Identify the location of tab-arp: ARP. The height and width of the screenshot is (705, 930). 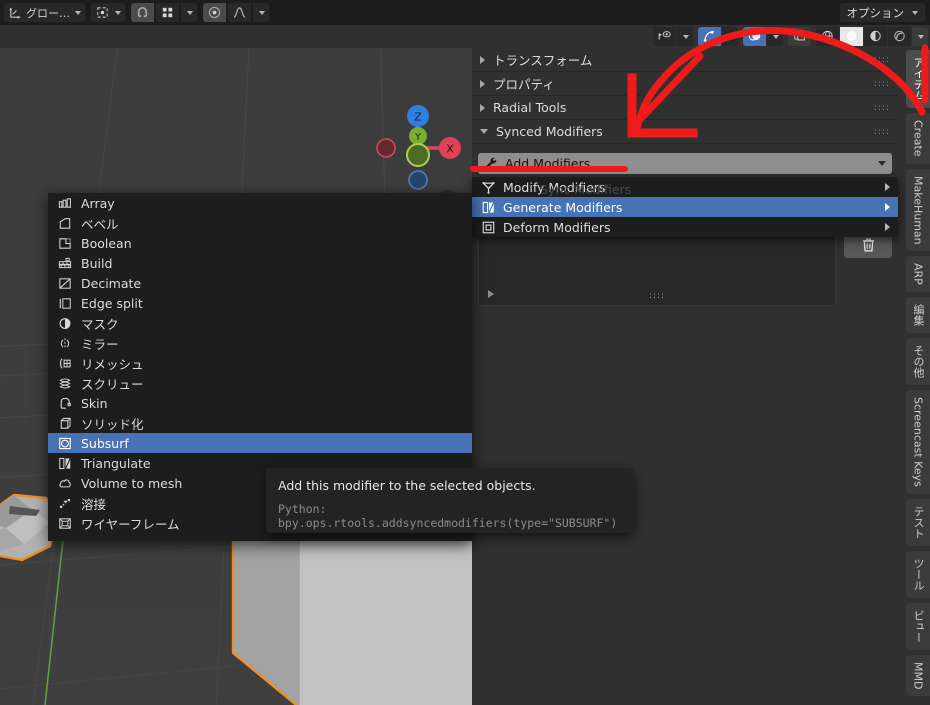
(918, 274).